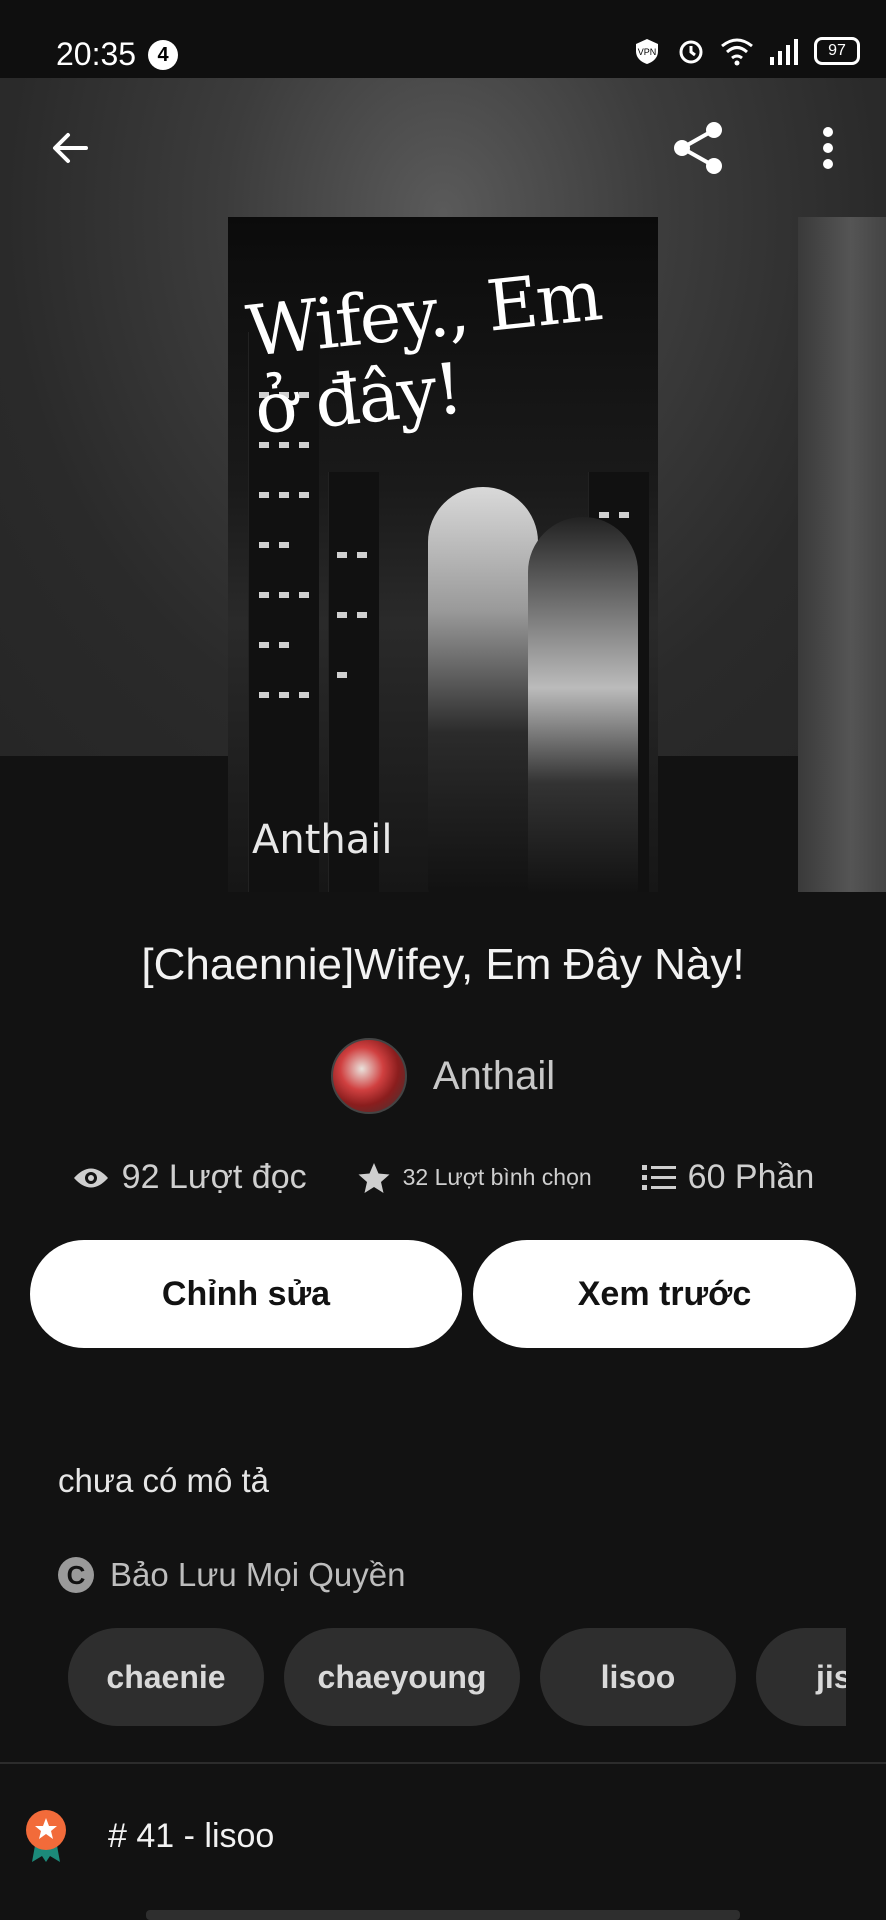  I want to click on story-stats: 92 Lượt đọc 32 Lượt bình chọn 60 Phần, so click(443, 1177).